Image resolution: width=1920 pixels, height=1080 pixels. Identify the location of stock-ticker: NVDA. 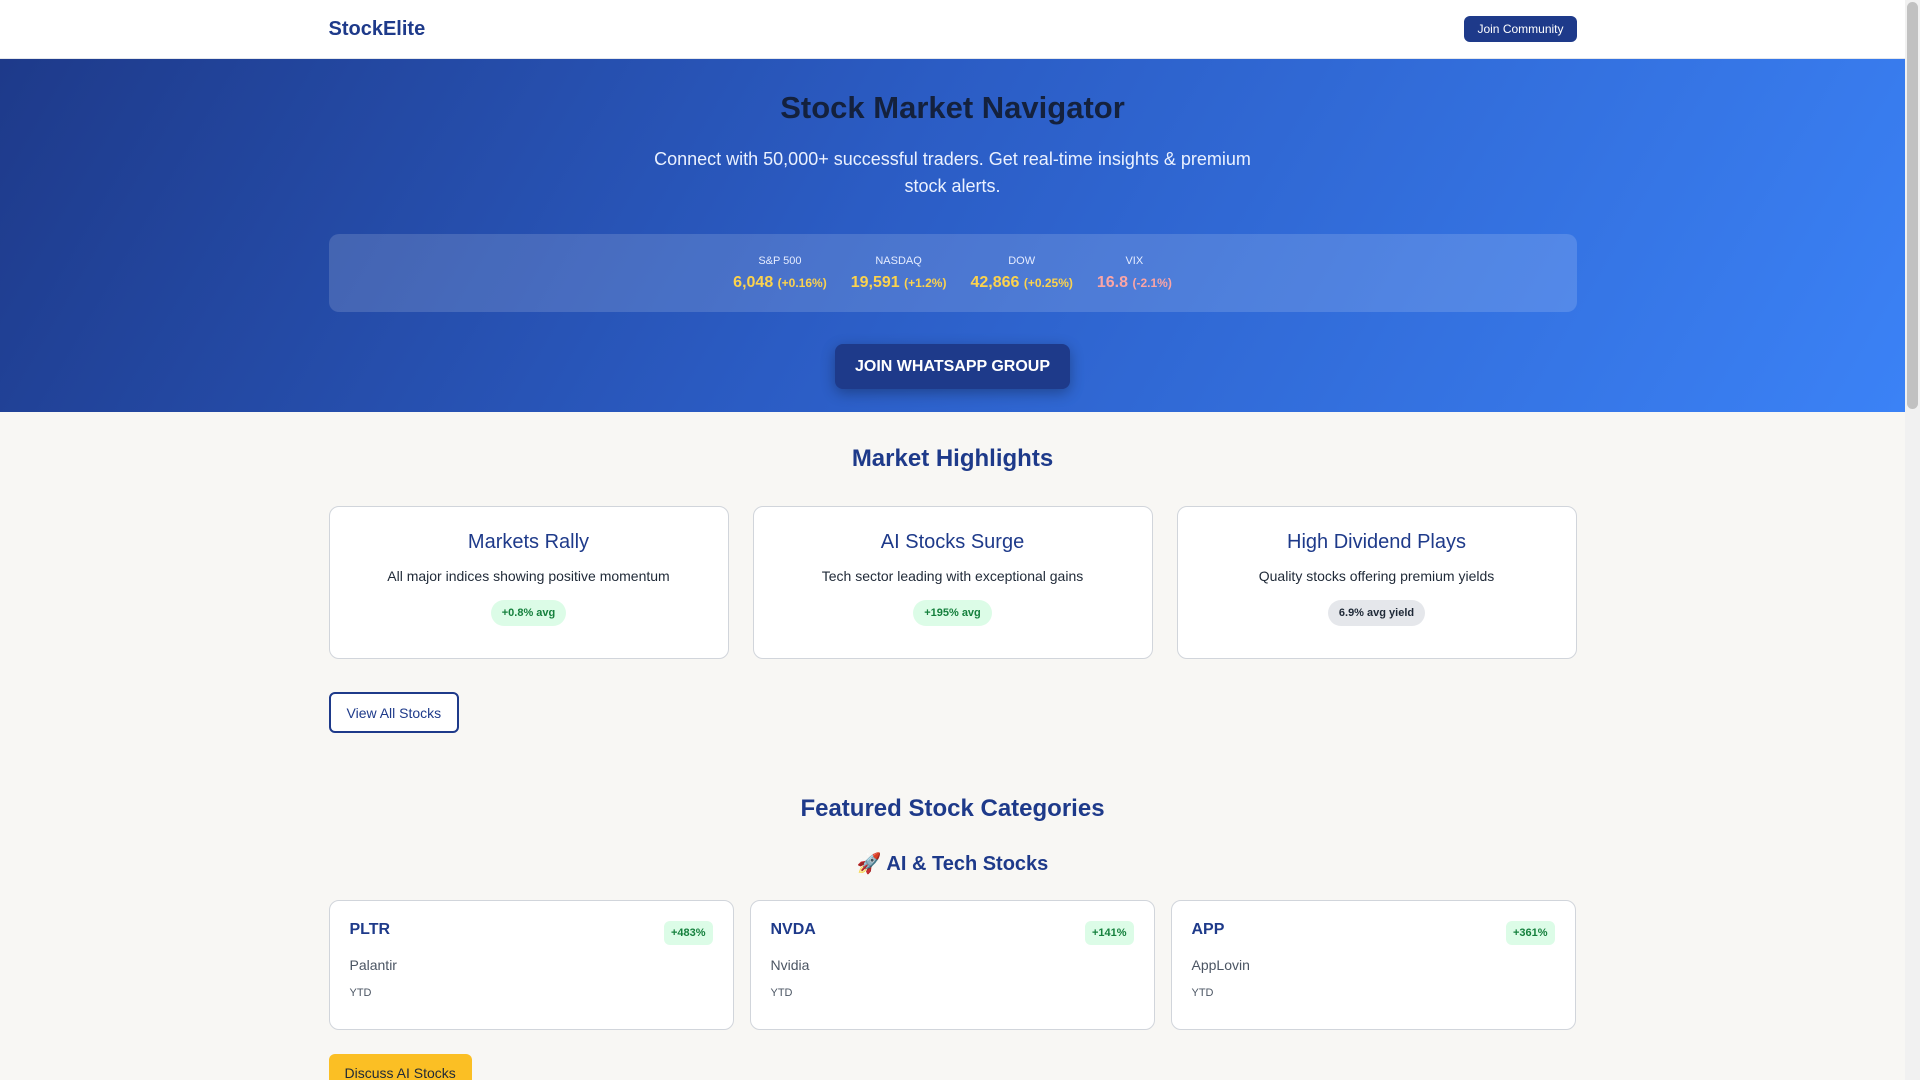
(793, 929).